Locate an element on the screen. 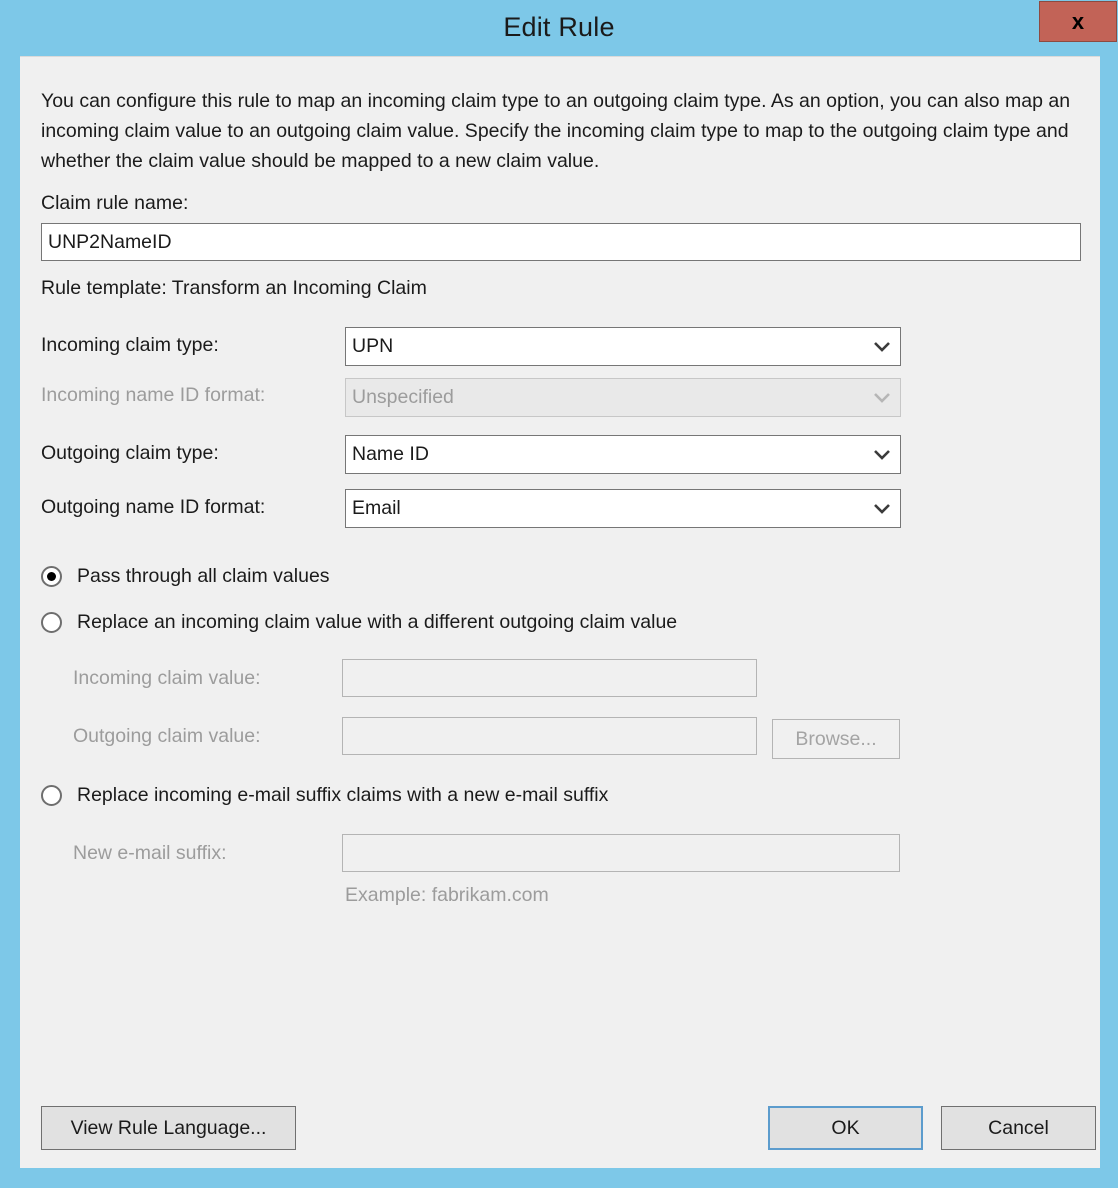 The width and height of the screenshot is (1118, 1188). incoming-name-id-format-select: Unspecified is located at coordinates (623, 397).